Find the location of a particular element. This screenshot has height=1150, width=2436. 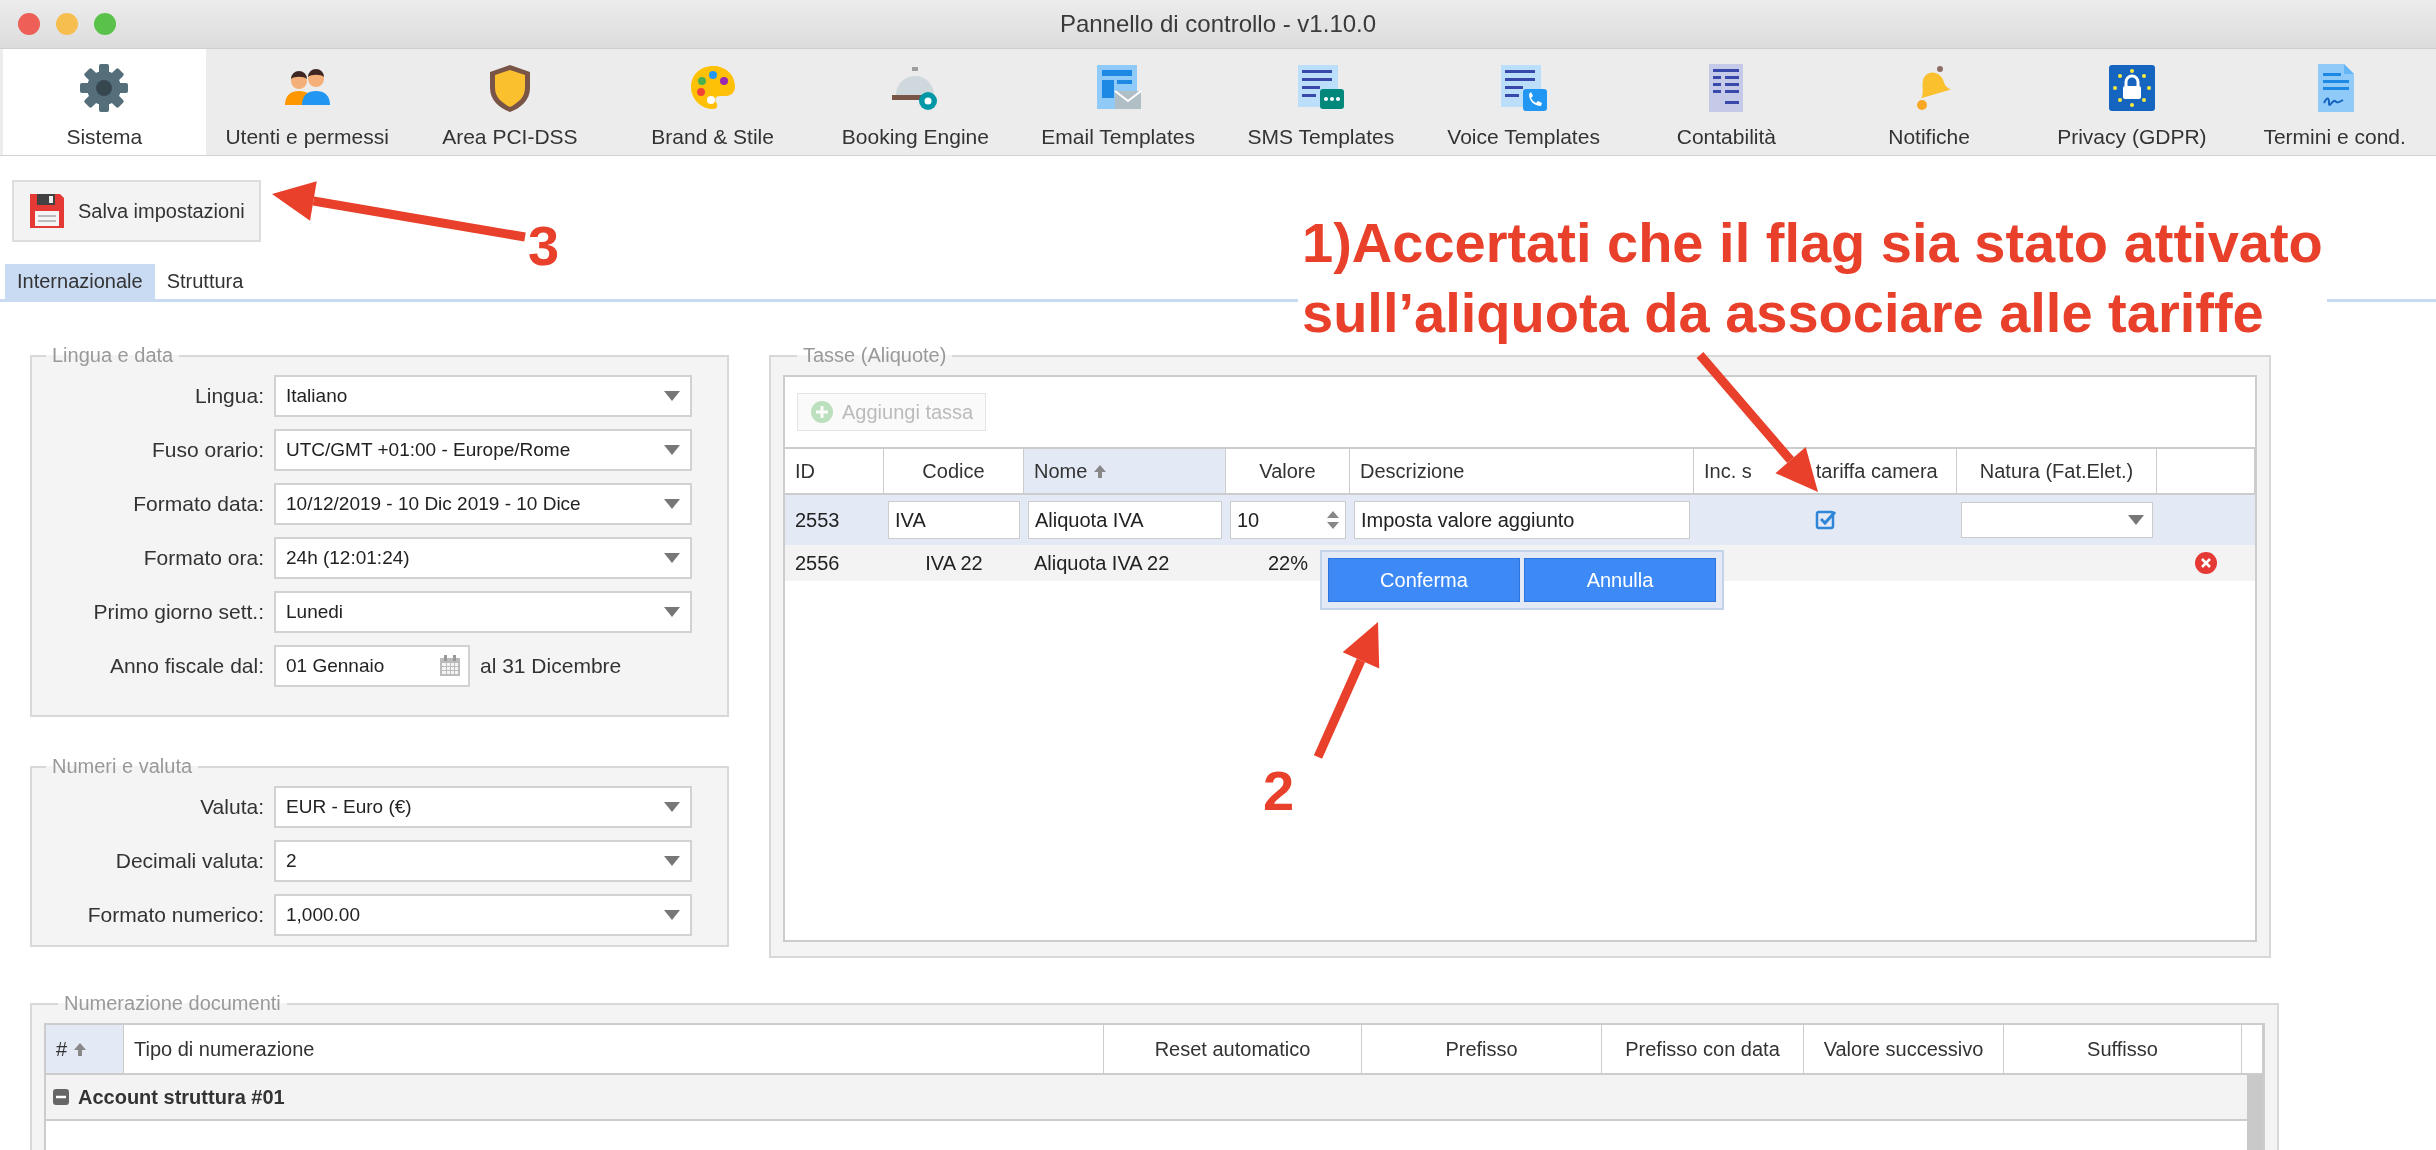

field-label: Decimali valuta: is located at coordinates (189, 861).